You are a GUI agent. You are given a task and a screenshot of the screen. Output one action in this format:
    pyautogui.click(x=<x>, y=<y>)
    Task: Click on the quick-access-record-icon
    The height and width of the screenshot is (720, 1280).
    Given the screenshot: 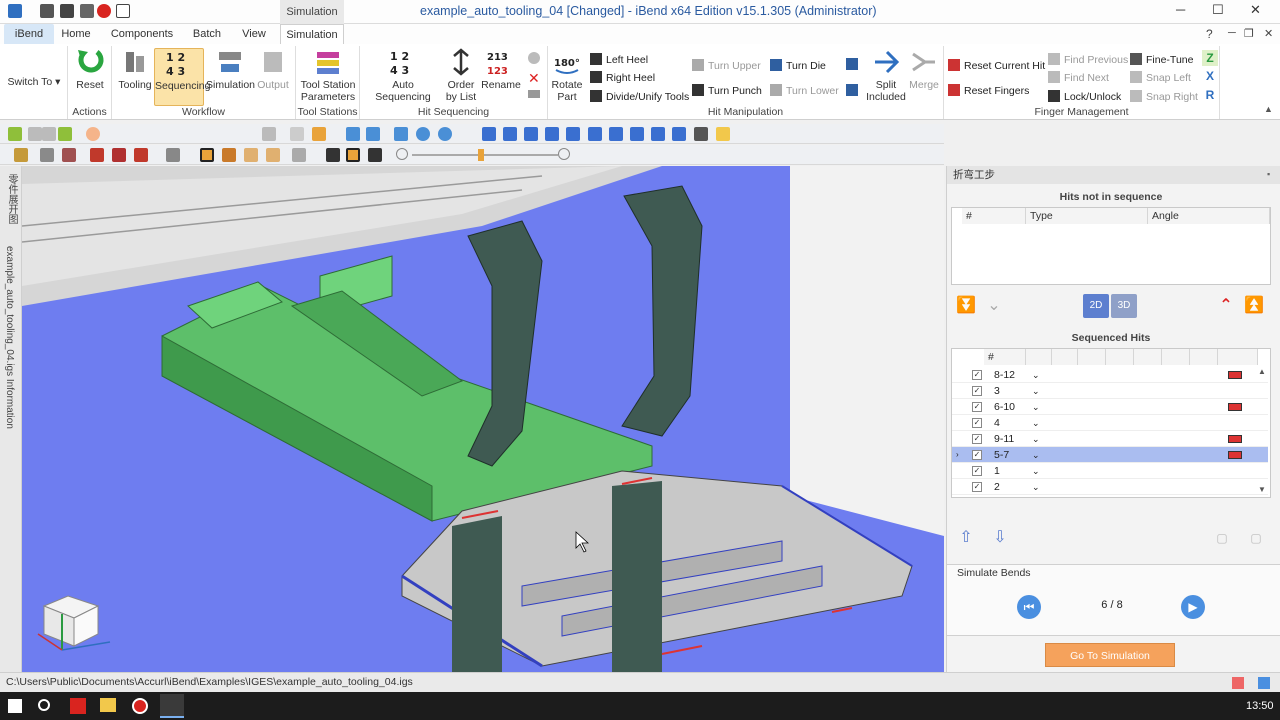 What is the action you would take?
    pyautogui.click(x=104, y=11)
    